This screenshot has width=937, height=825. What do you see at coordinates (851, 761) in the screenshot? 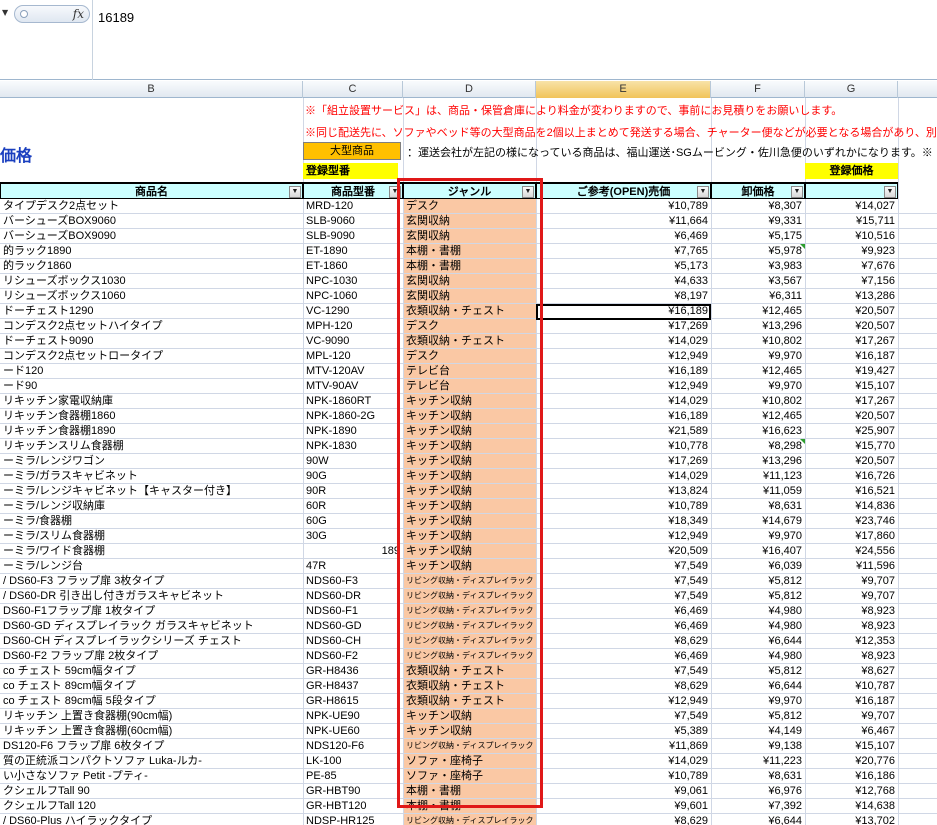
I see `cell-registered-price: ¥20,776` at bounding box center [851, 761].